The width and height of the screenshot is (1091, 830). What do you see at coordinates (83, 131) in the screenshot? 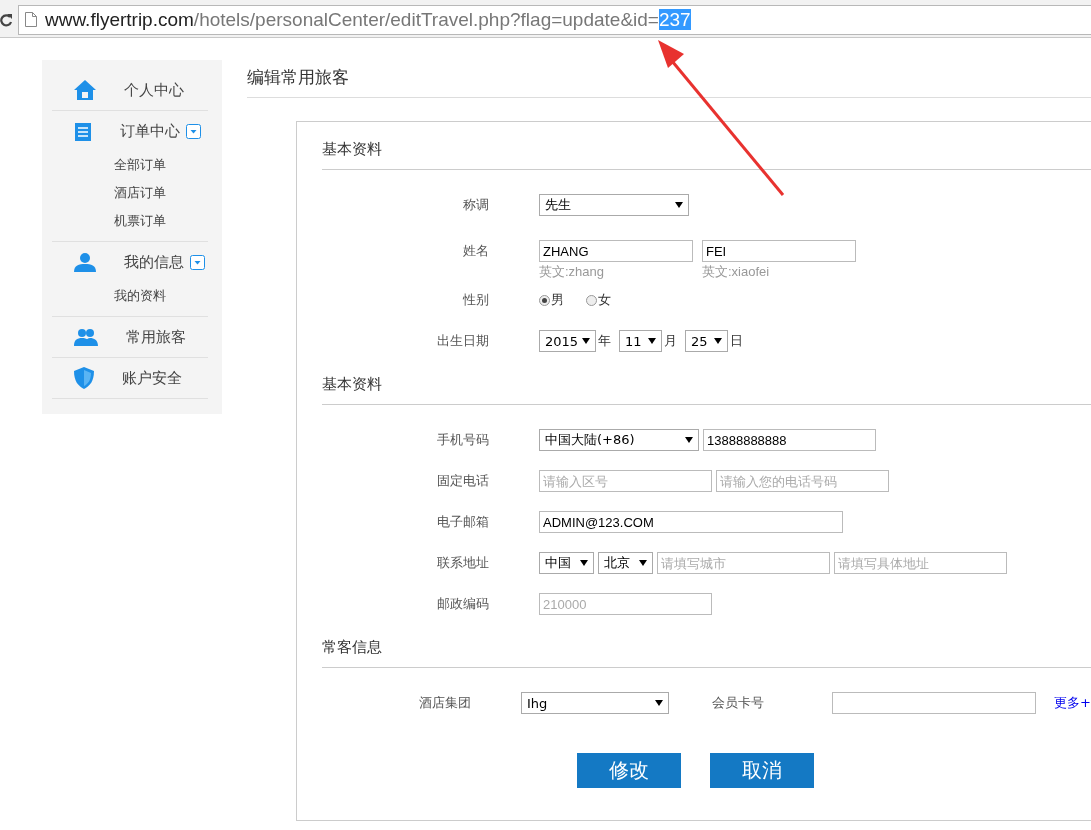
I see `notepad-icon` at bounding box center [83, 131].